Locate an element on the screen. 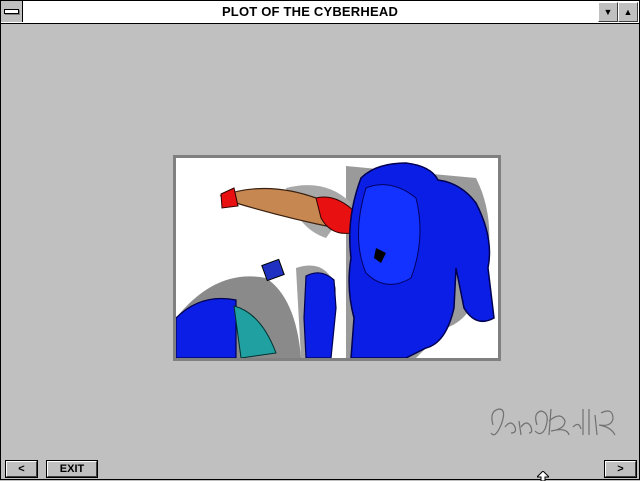  previous-button: < is located at coordinates (21, 469).